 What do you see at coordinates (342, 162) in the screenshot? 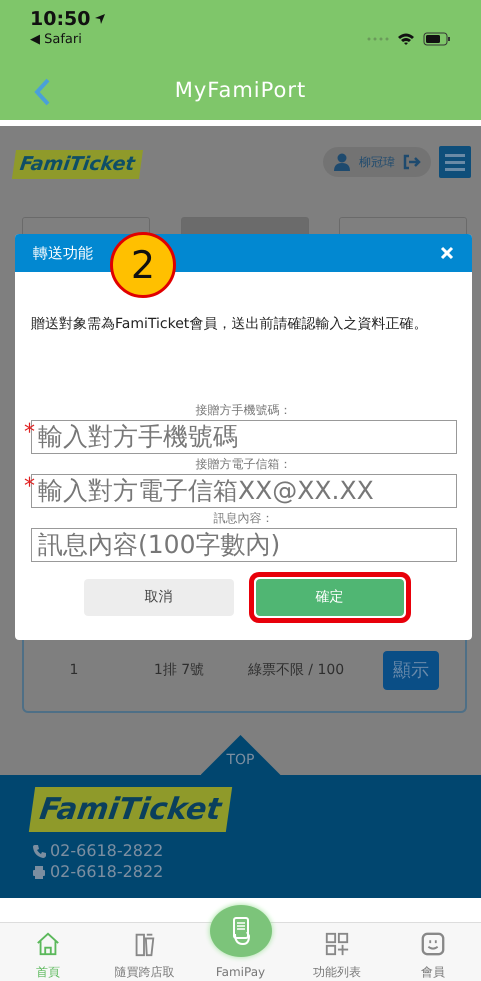
I see `user-icon` at bounding box center [342, 162].